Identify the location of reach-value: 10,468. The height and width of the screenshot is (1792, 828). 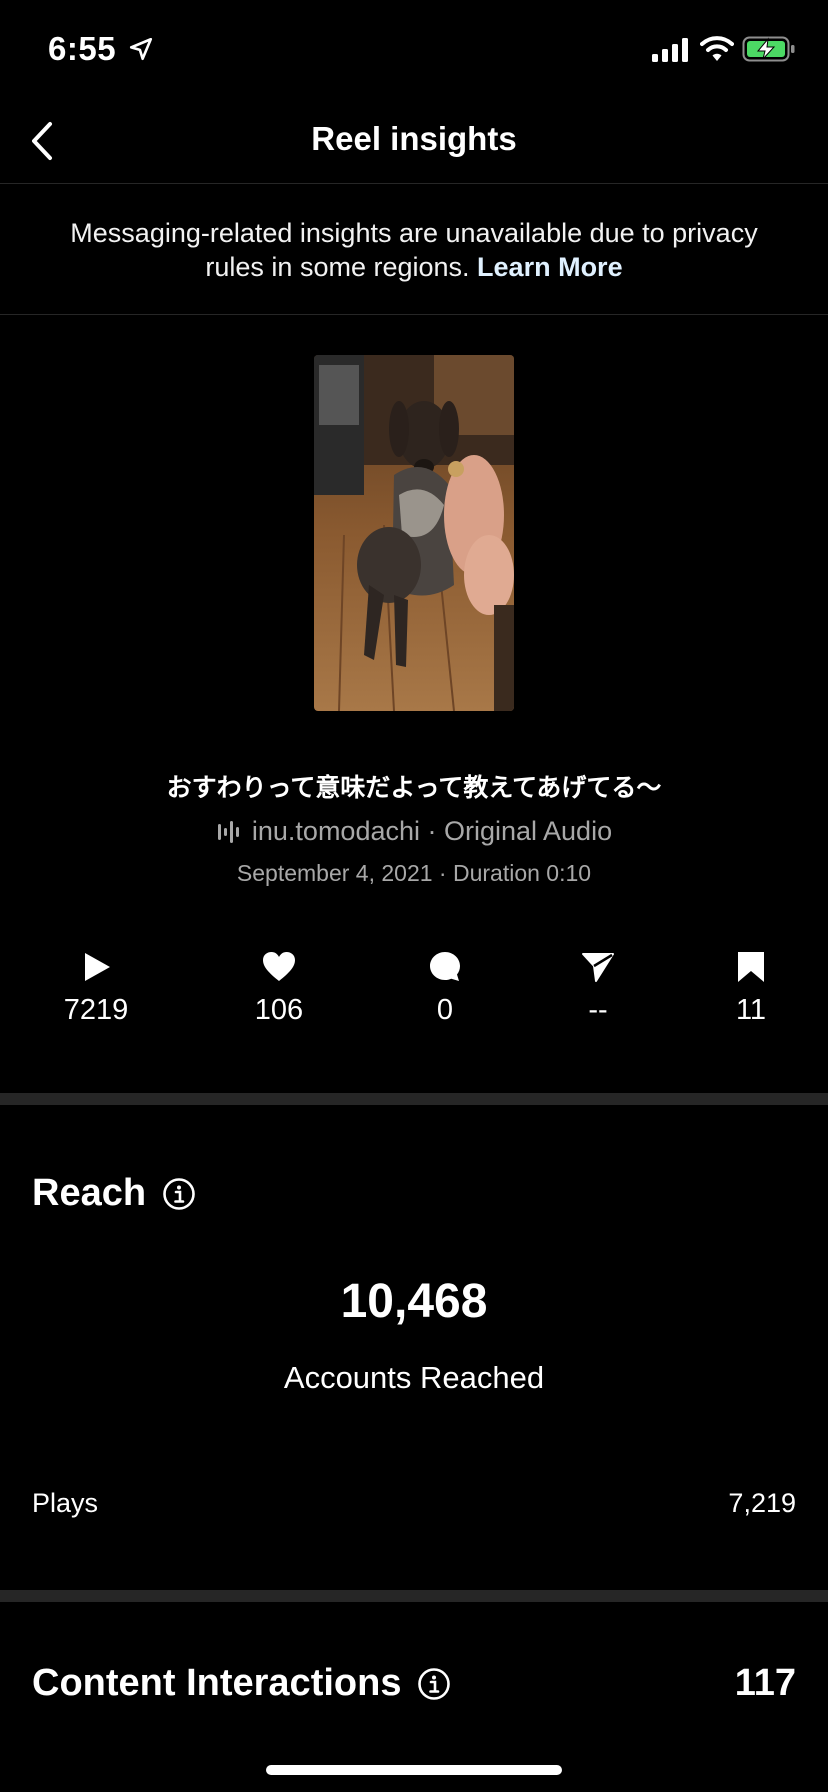
(414, 1301).